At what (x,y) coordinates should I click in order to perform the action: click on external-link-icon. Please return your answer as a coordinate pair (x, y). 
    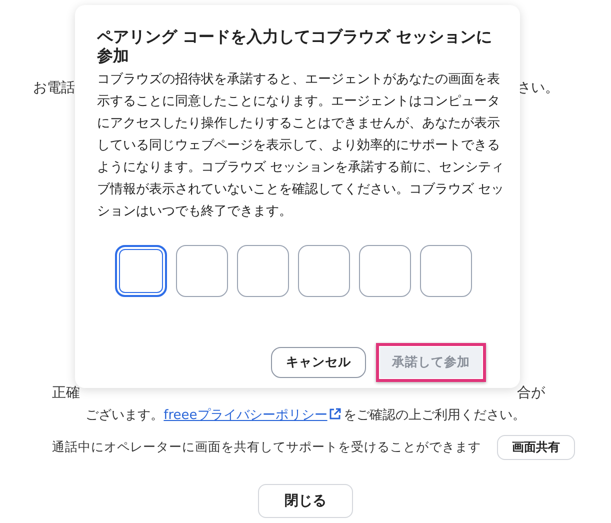
    Looking at the image, I should click on (335, 414).